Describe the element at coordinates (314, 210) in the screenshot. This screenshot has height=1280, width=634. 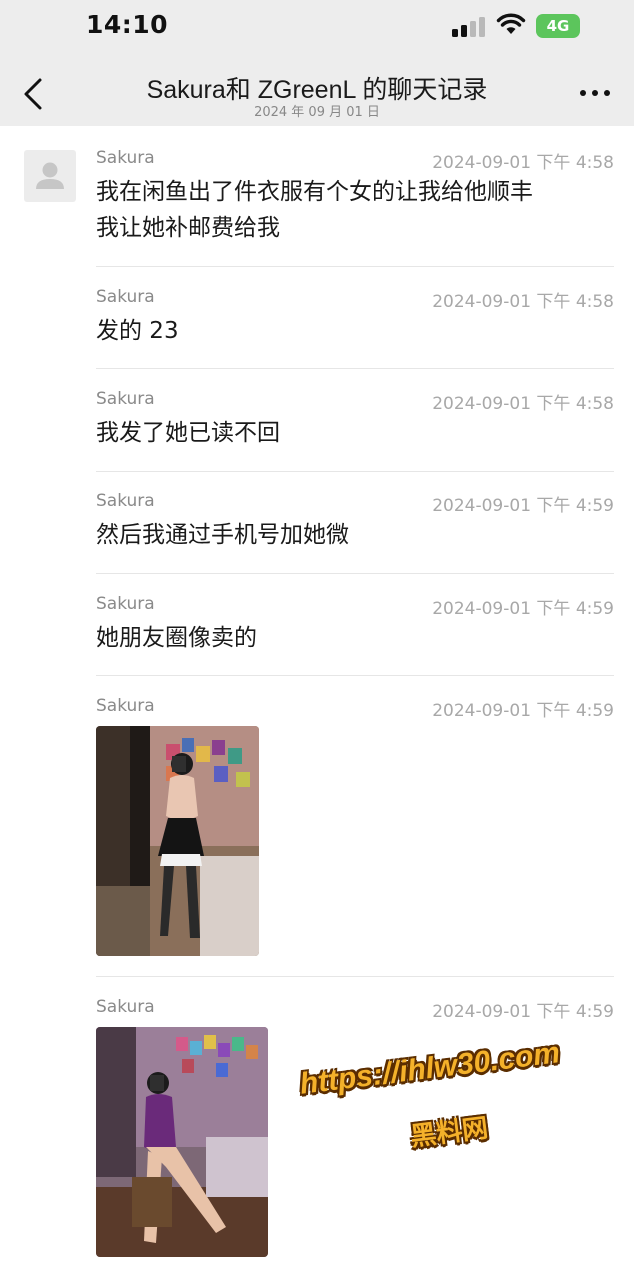
I see `message-text: 我在闲鱼出了件衣服有个女的让我给他顺丰 我让她补邮费给我` at that location.